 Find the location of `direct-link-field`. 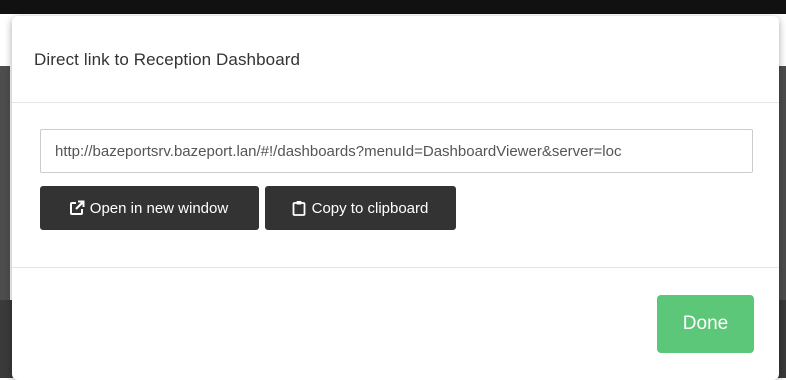

direct-link-field is located at coordinates (396, 151).